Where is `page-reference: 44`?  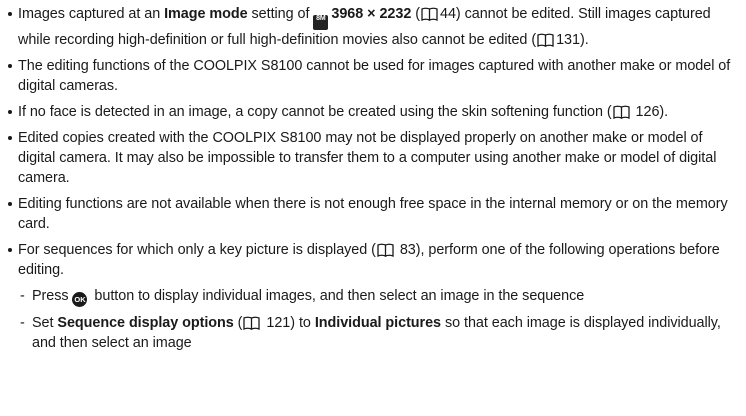 page-reference: 44 is located at coordinates (447, 14).